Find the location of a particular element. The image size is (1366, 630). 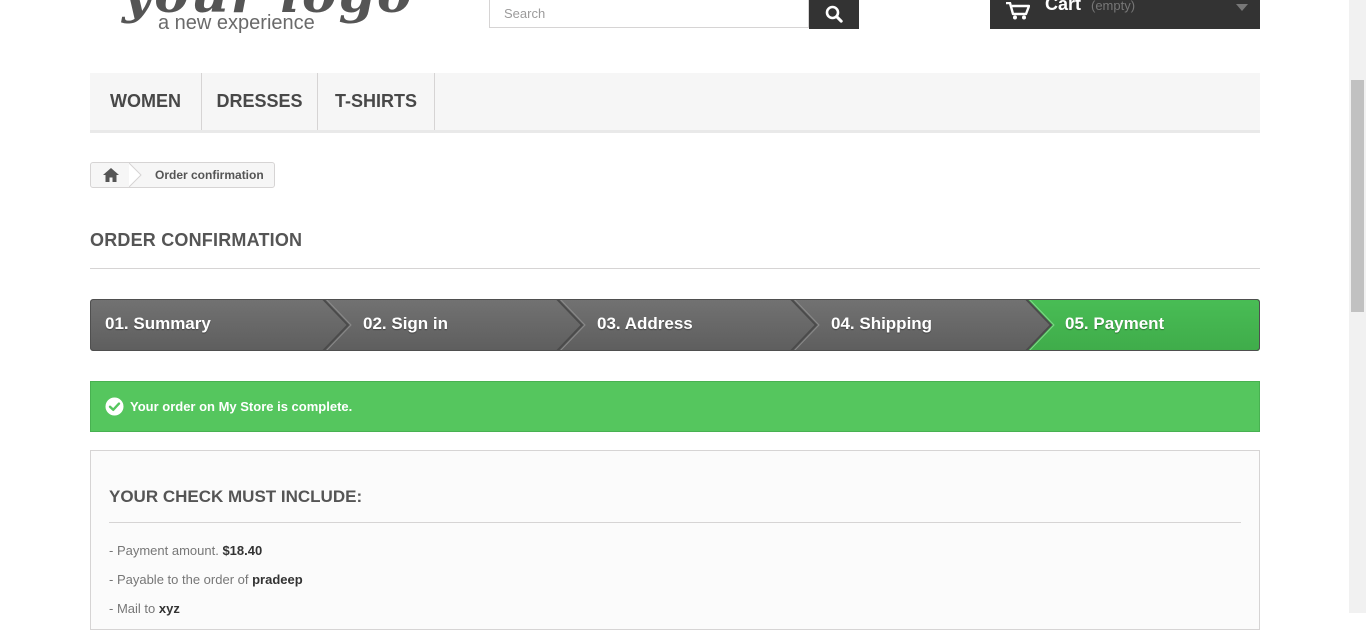

search-icon is located at coordinates (834, 14).